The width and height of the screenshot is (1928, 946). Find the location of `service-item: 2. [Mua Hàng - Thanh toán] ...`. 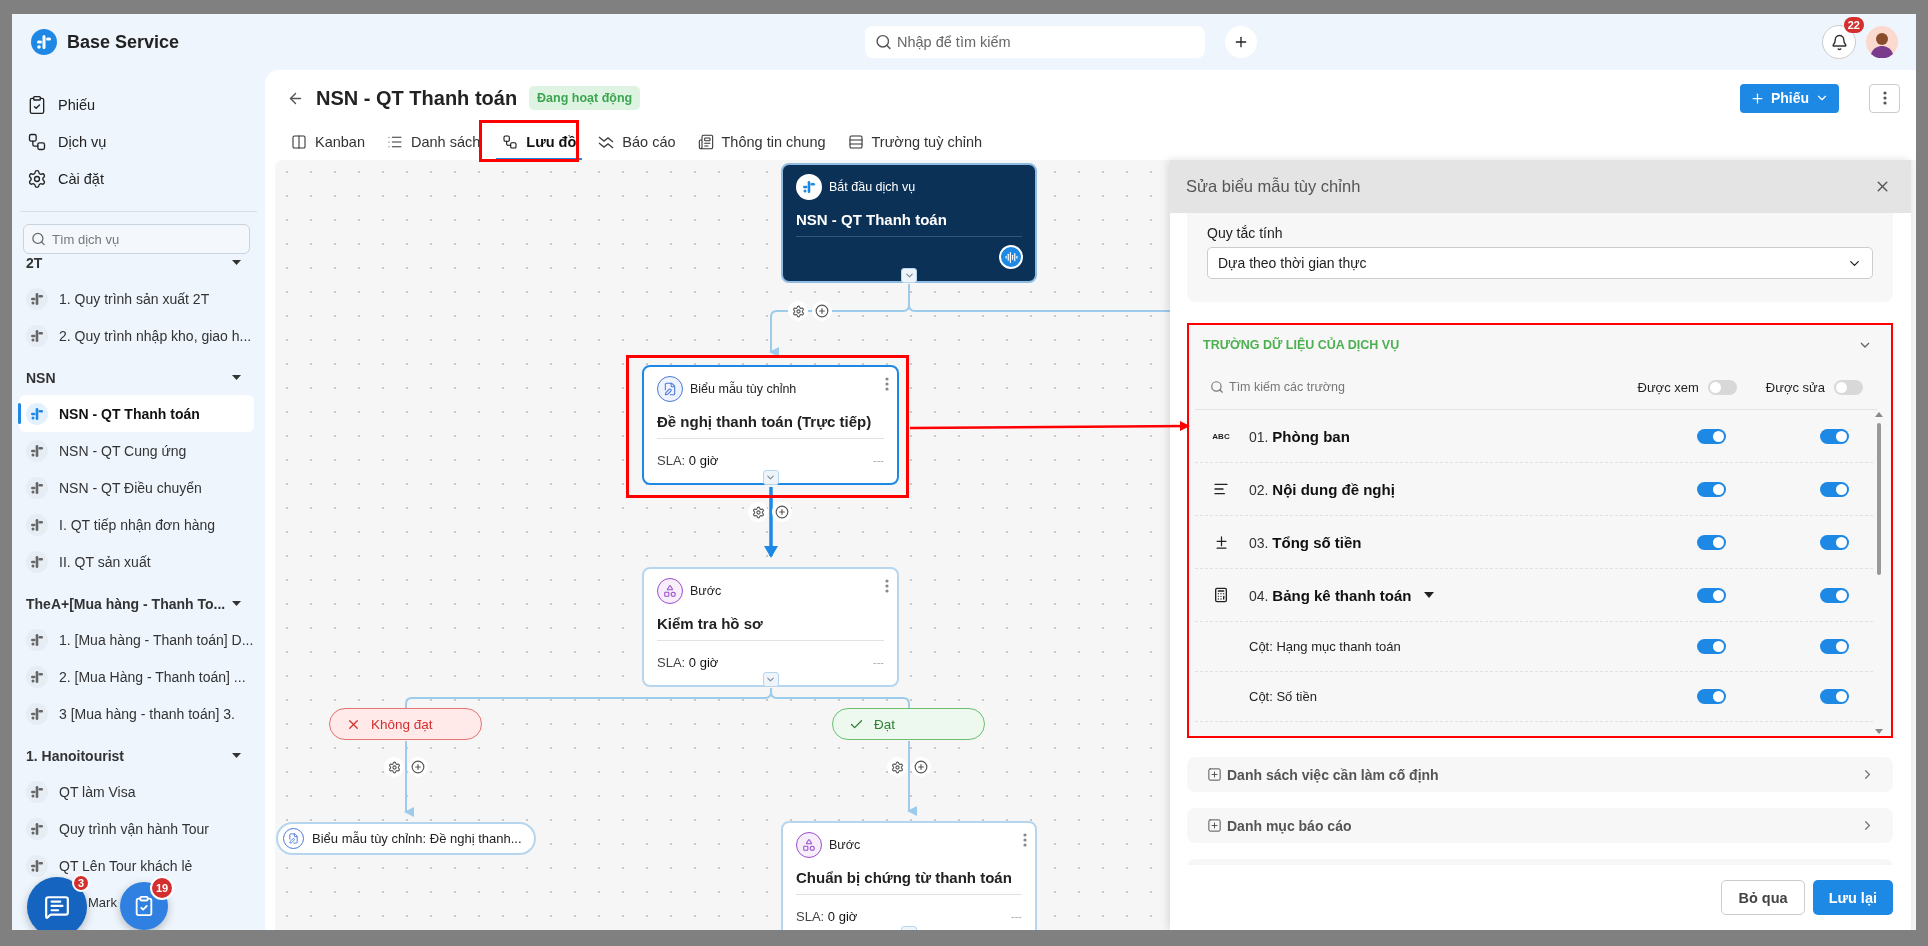

service-item: 2. [Mua Hàng - Thanh toán] ... is located at coordinates (136, 676).